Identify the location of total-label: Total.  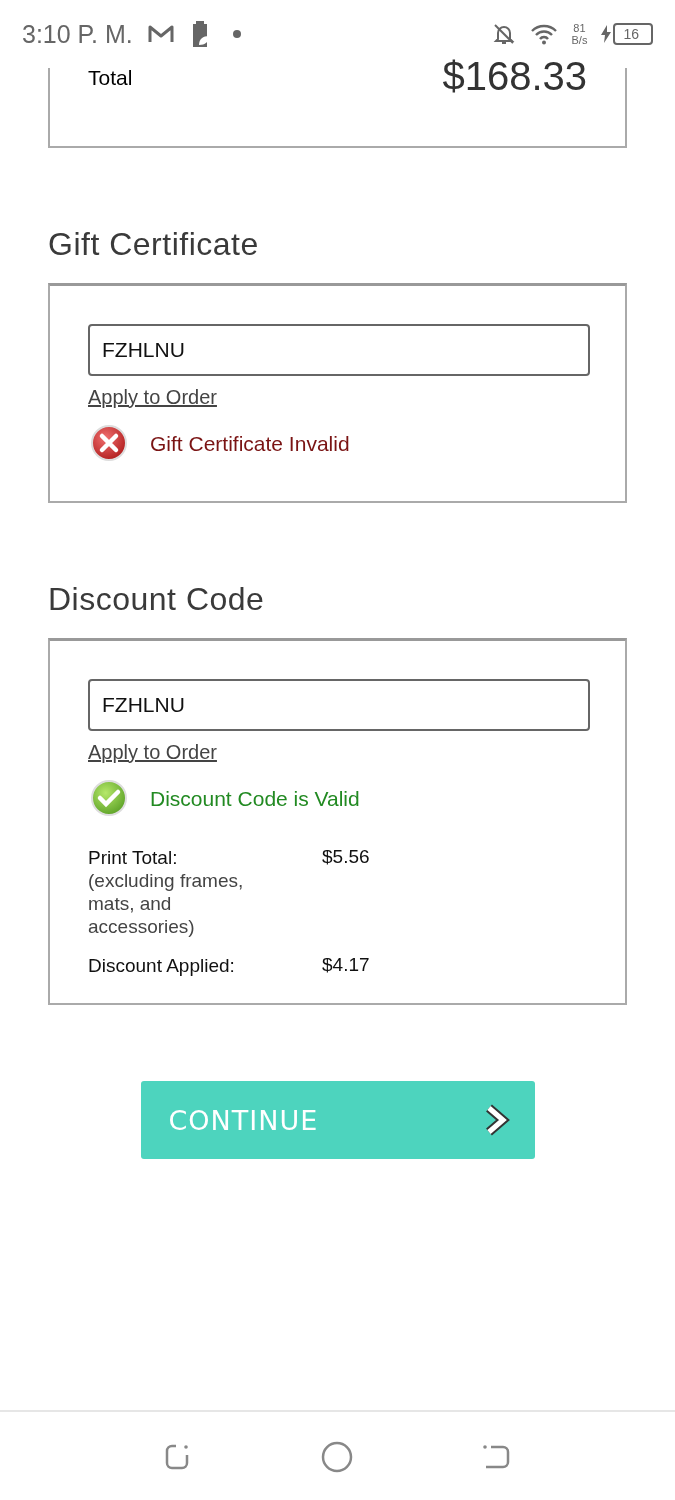
(110, 78).